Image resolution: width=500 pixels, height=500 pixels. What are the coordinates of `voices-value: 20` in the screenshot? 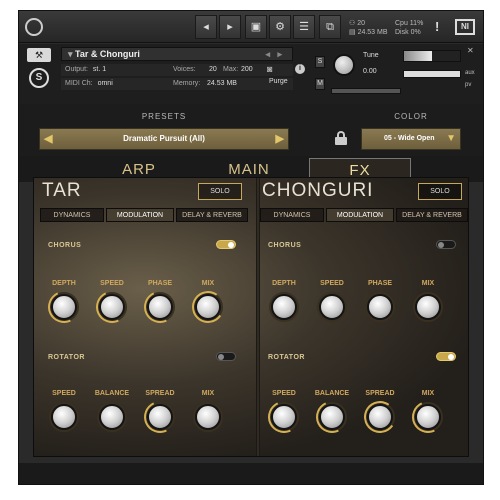 It's located at (213, 69).